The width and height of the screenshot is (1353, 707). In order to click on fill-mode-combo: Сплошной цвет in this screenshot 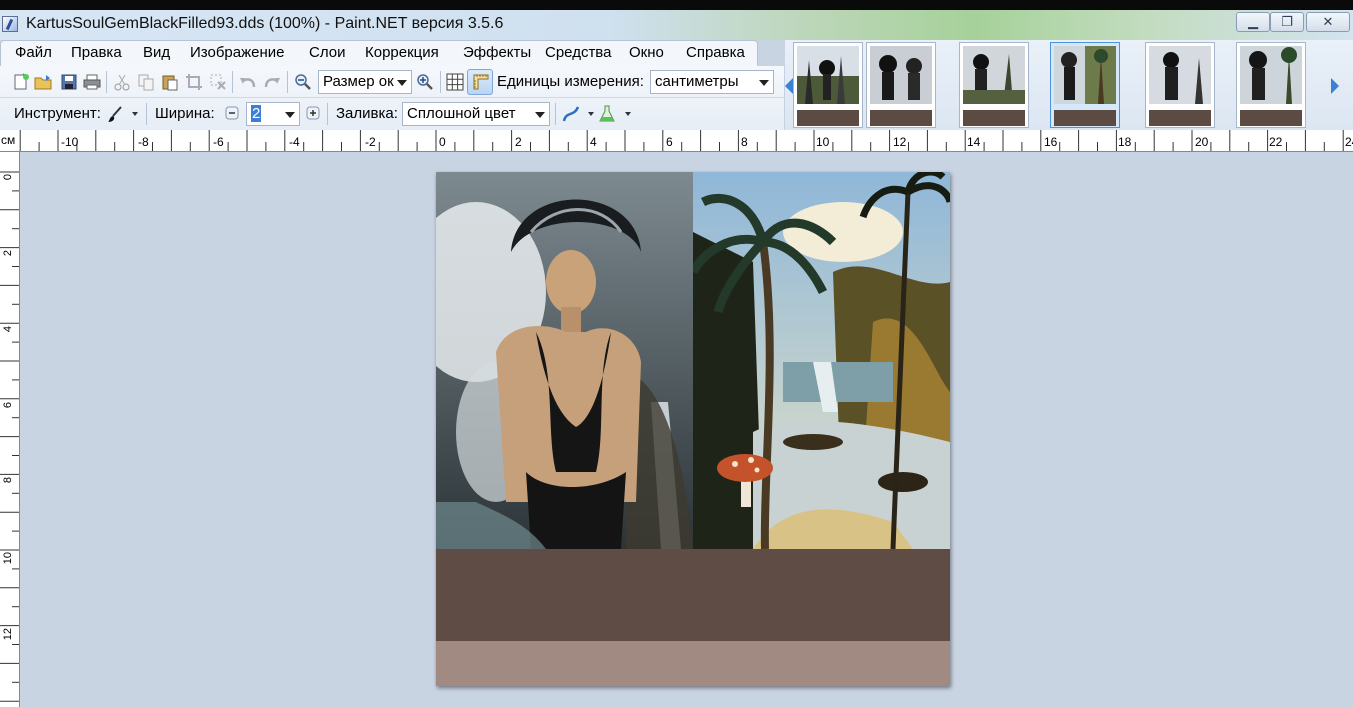, I will do `click(476, 114)`.